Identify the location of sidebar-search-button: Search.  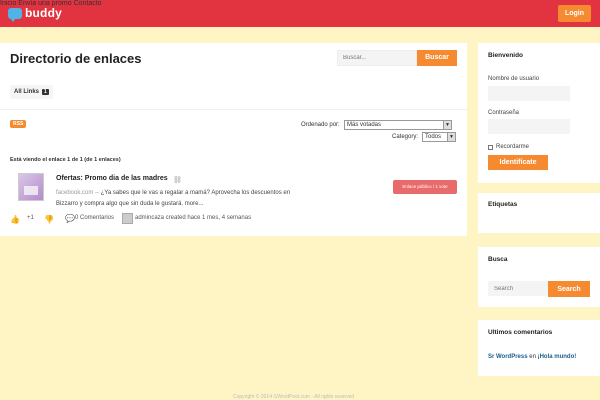
(569, 289).